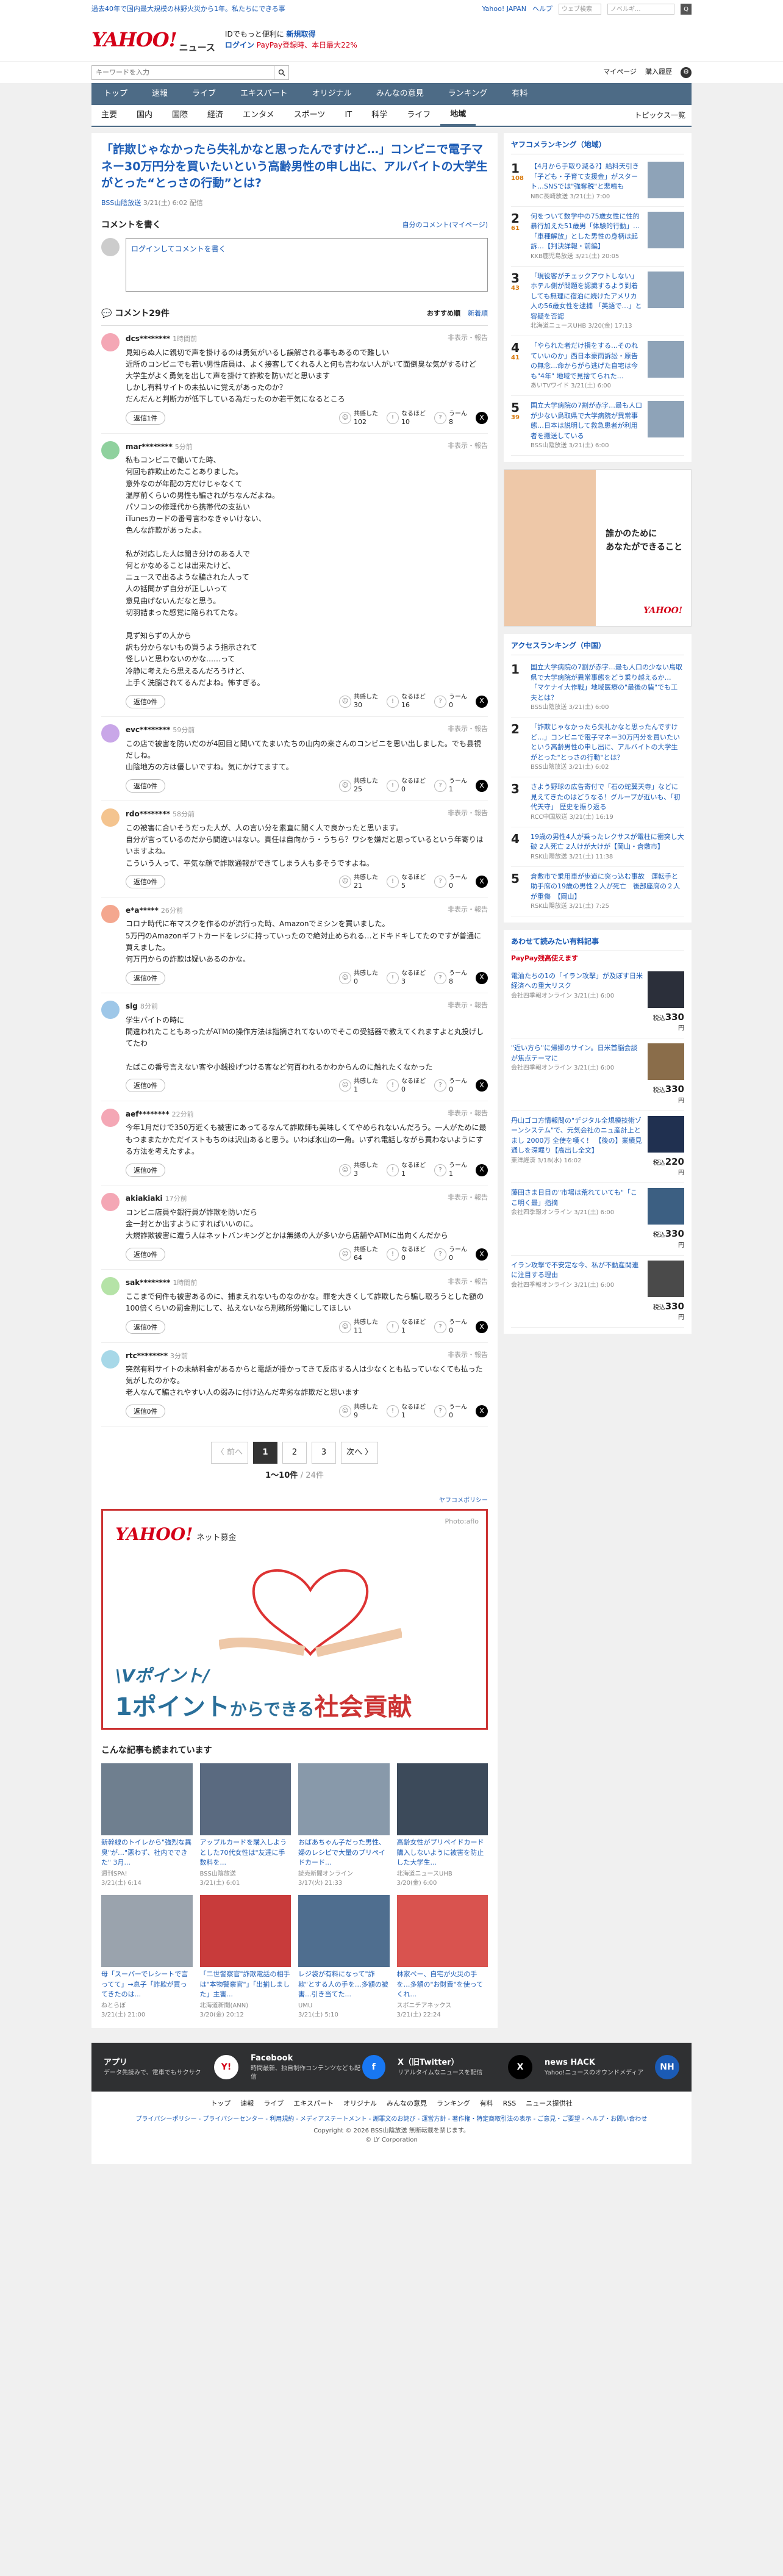 This screenshot has width=783, height=2576. Describe the element at coordinates (318, 2067) in the screenshot. I see `footer-app-link: Facebook 時間最新、独自制作コンテンツなども配信 f` at that location.